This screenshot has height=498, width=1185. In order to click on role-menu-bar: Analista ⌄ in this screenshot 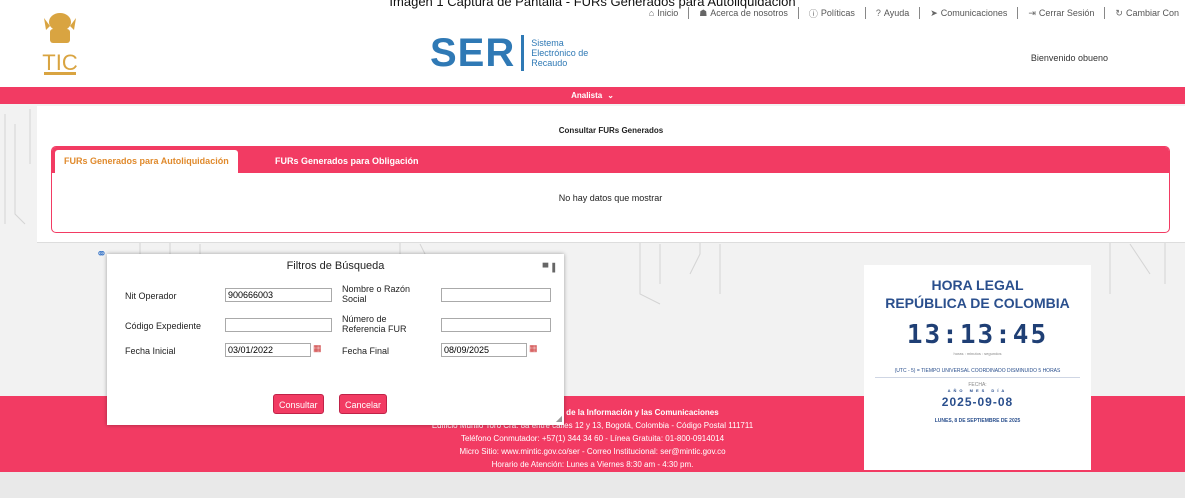, I will do `click(592, 95)`.